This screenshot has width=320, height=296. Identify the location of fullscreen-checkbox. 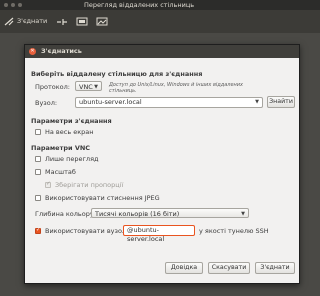
(38, 132).